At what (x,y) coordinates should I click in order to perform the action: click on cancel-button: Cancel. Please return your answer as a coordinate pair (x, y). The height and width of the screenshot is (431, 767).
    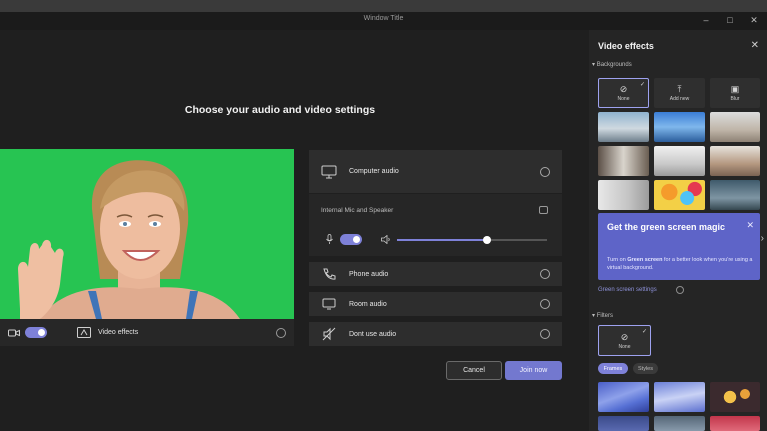
    Looking at the image, I should click on (474, 370).